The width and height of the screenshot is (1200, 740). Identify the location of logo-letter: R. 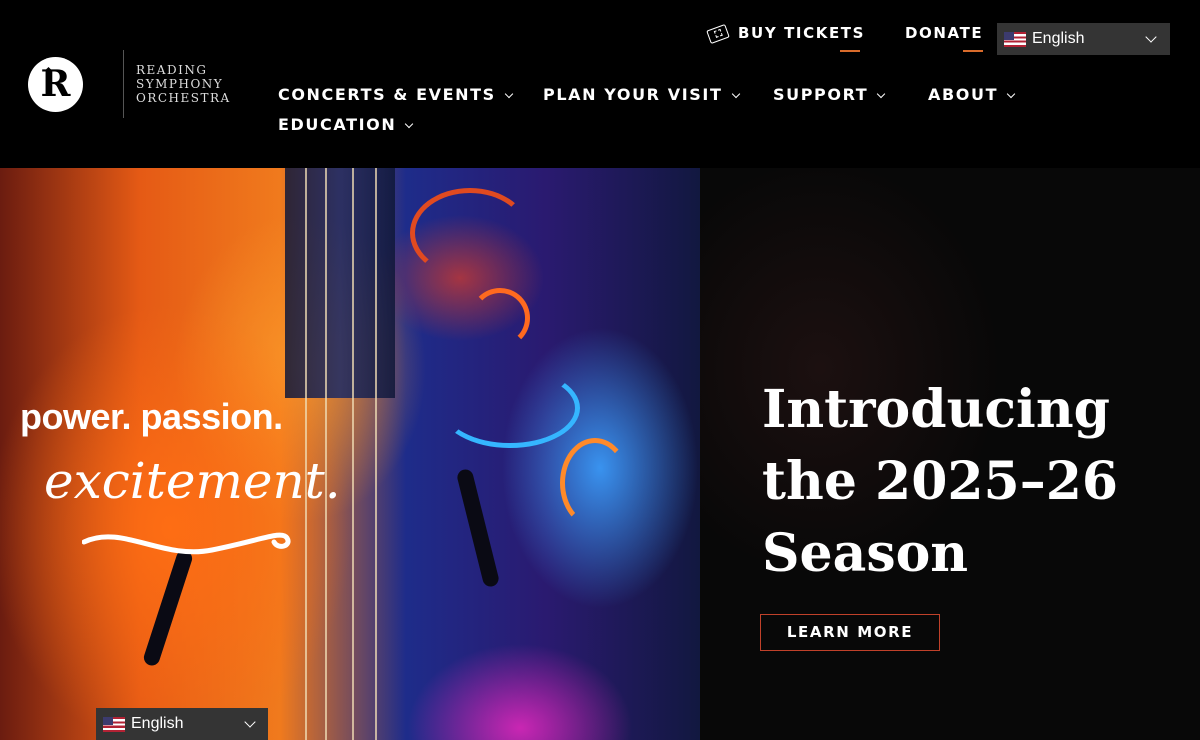
(55, 83).